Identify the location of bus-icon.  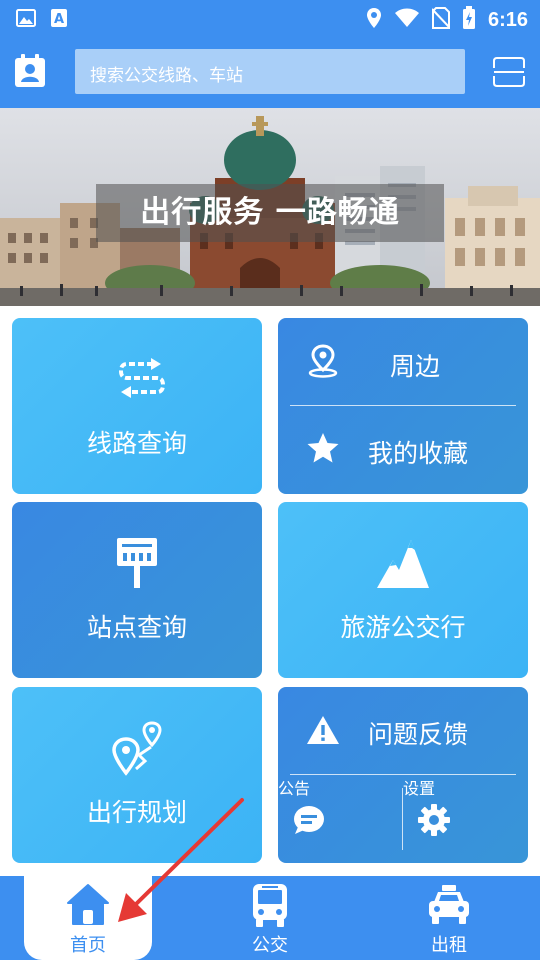
(270, 907).